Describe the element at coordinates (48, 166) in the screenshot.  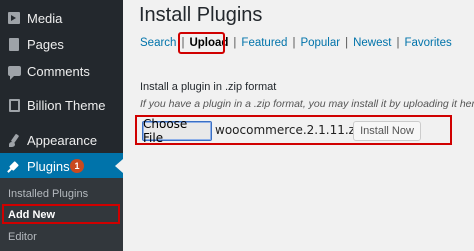
I see `sidebar-item-label: Plugins` at that location.